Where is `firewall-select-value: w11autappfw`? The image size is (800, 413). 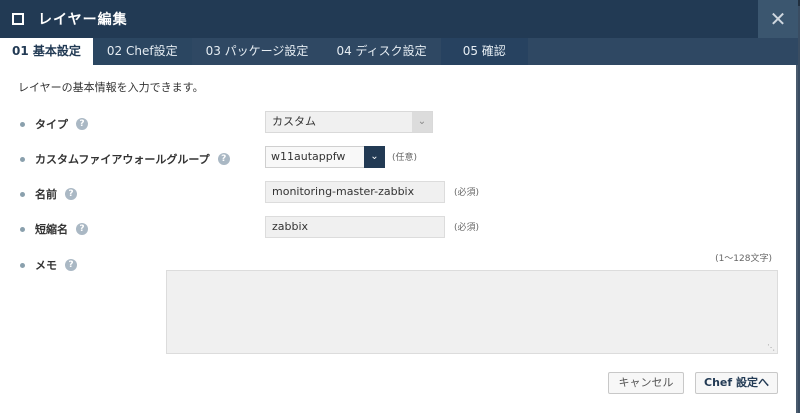 firewall-select-value: w11autappfw is located at coordinates (308, 156).